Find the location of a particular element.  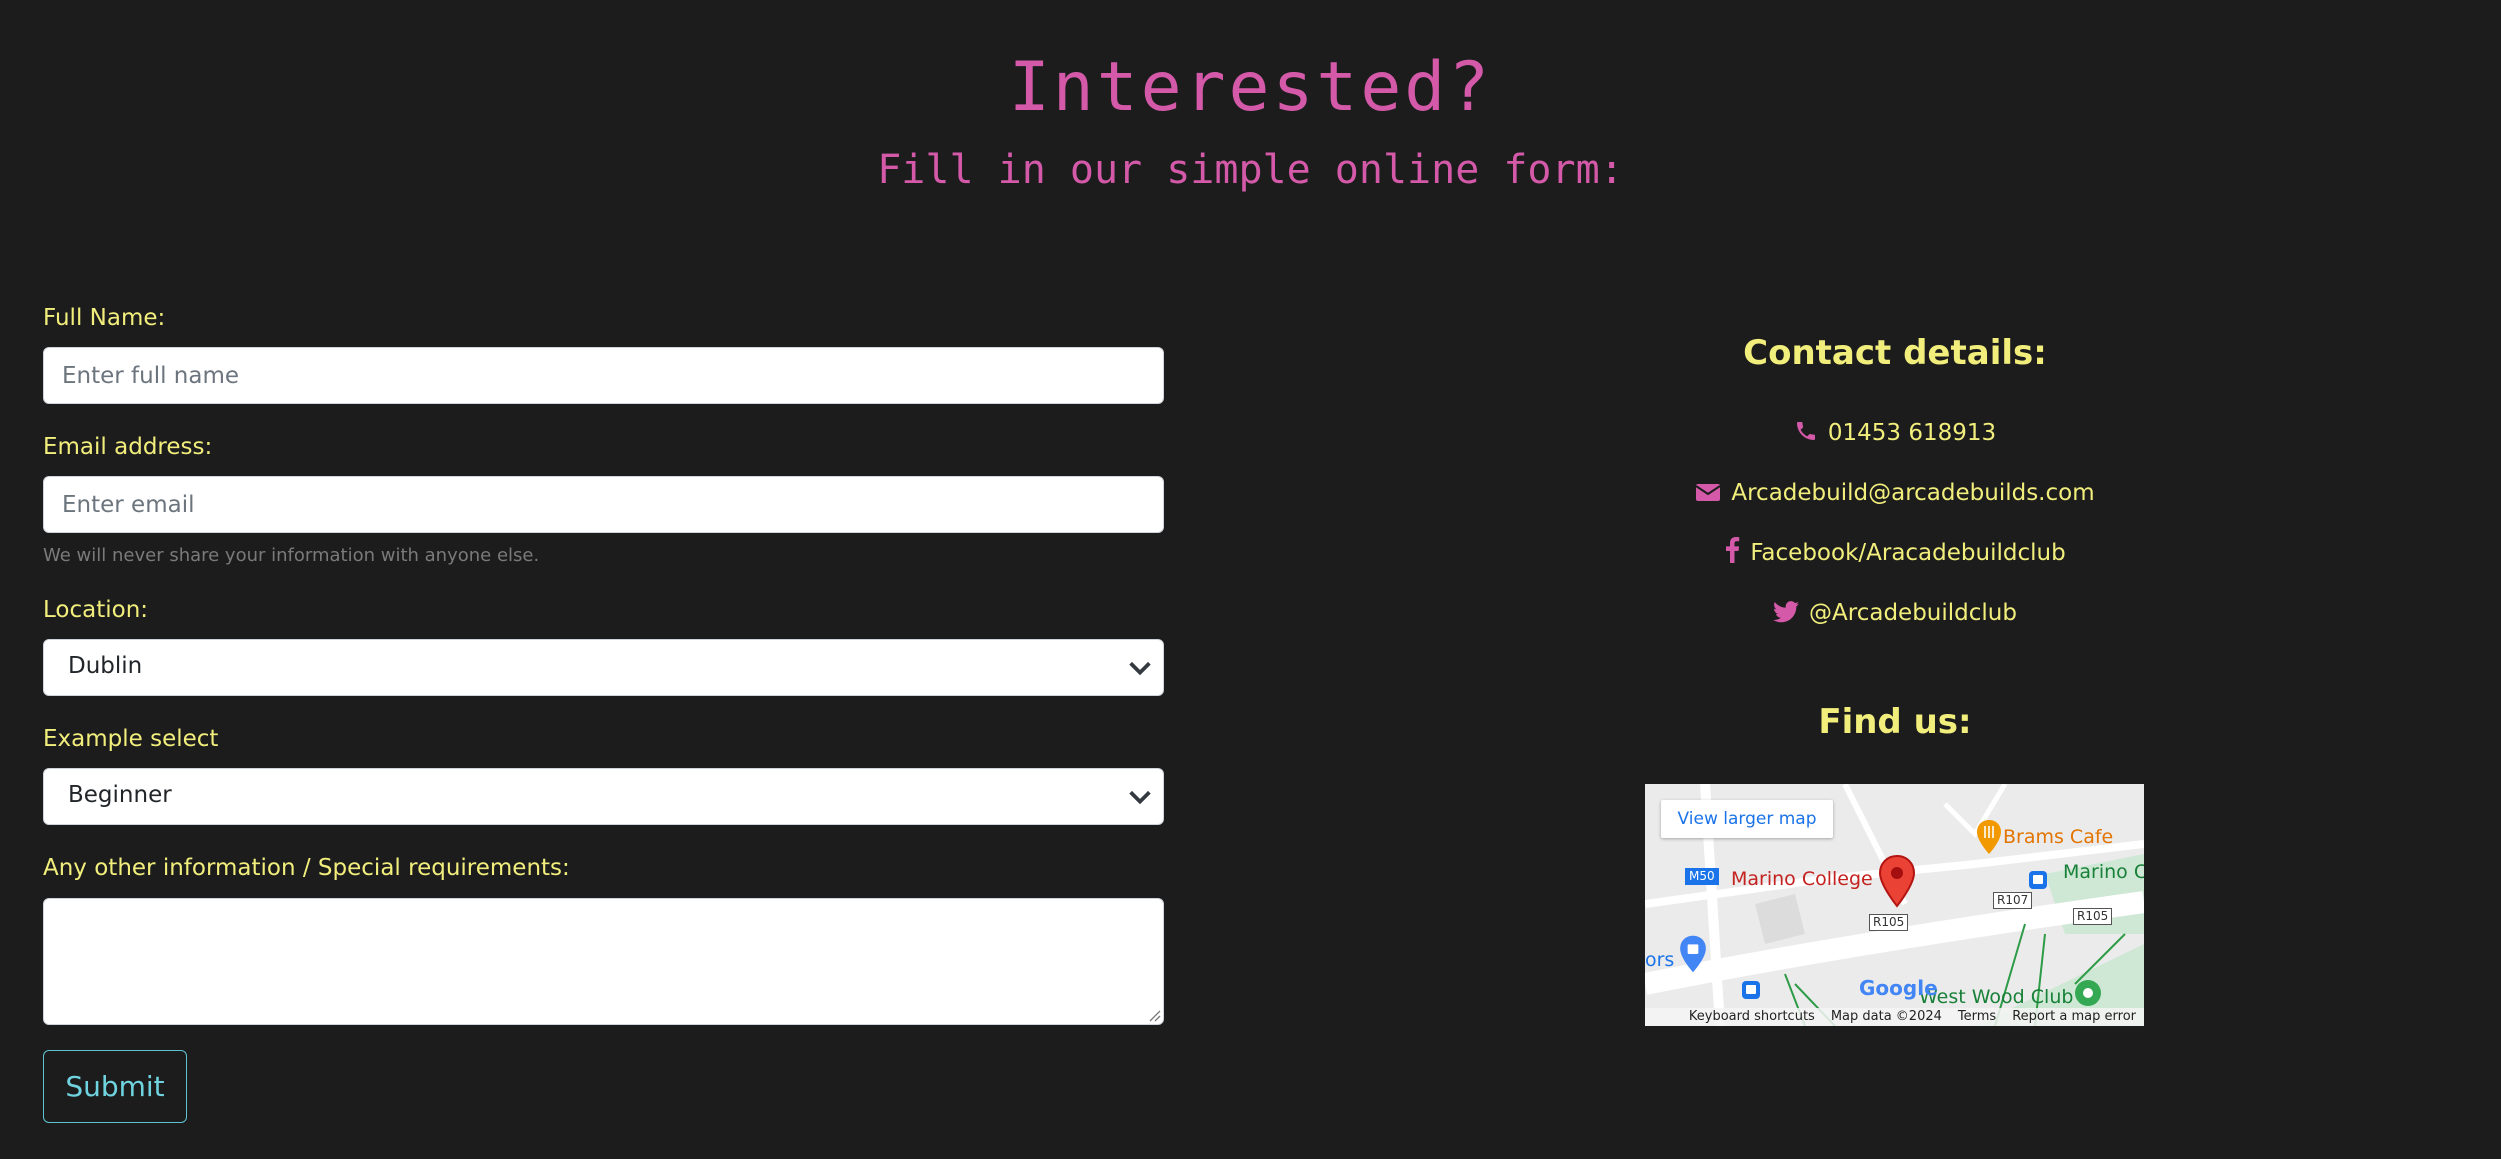

location-pin-icon is located at coordinates (1897, 881).